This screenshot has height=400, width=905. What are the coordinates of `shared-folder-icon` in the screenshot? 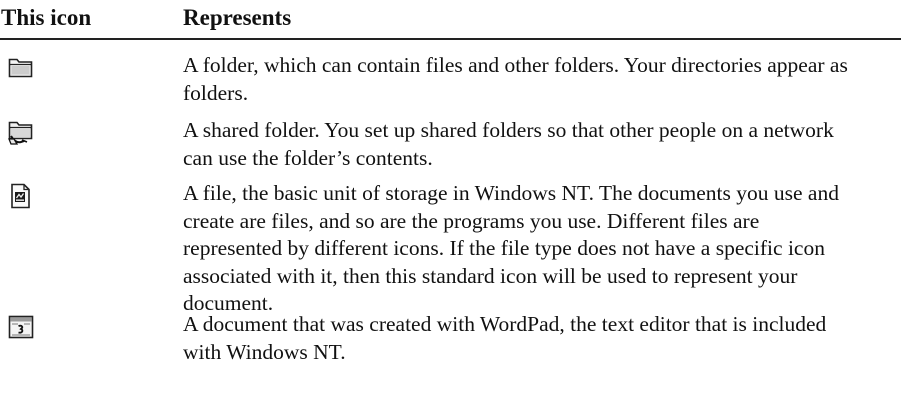 It's located at (21, 133).